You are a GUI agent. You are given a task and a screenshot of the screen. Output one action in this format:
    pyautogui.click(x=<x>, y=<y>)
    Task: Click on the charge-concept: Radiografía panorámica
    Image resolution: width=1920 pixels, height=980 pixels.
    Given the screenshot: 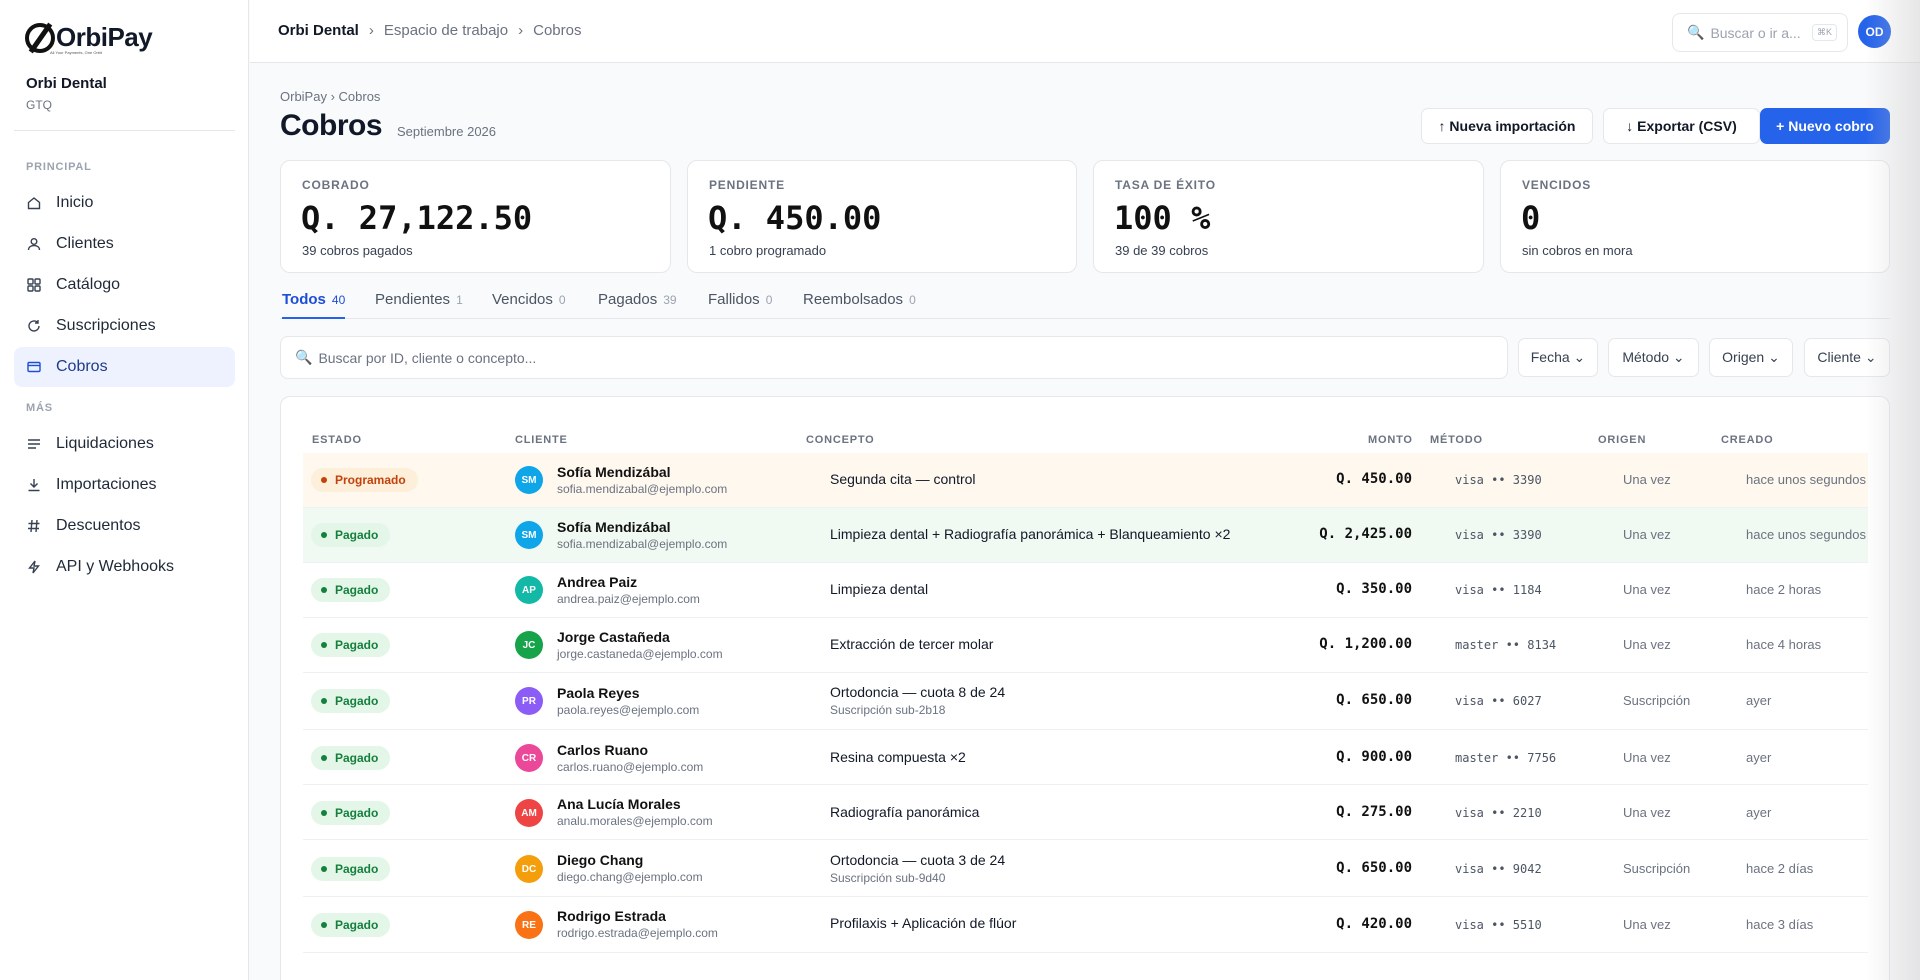 What is the action you would take?
    pyautogui.click(x=905, y=812)
    